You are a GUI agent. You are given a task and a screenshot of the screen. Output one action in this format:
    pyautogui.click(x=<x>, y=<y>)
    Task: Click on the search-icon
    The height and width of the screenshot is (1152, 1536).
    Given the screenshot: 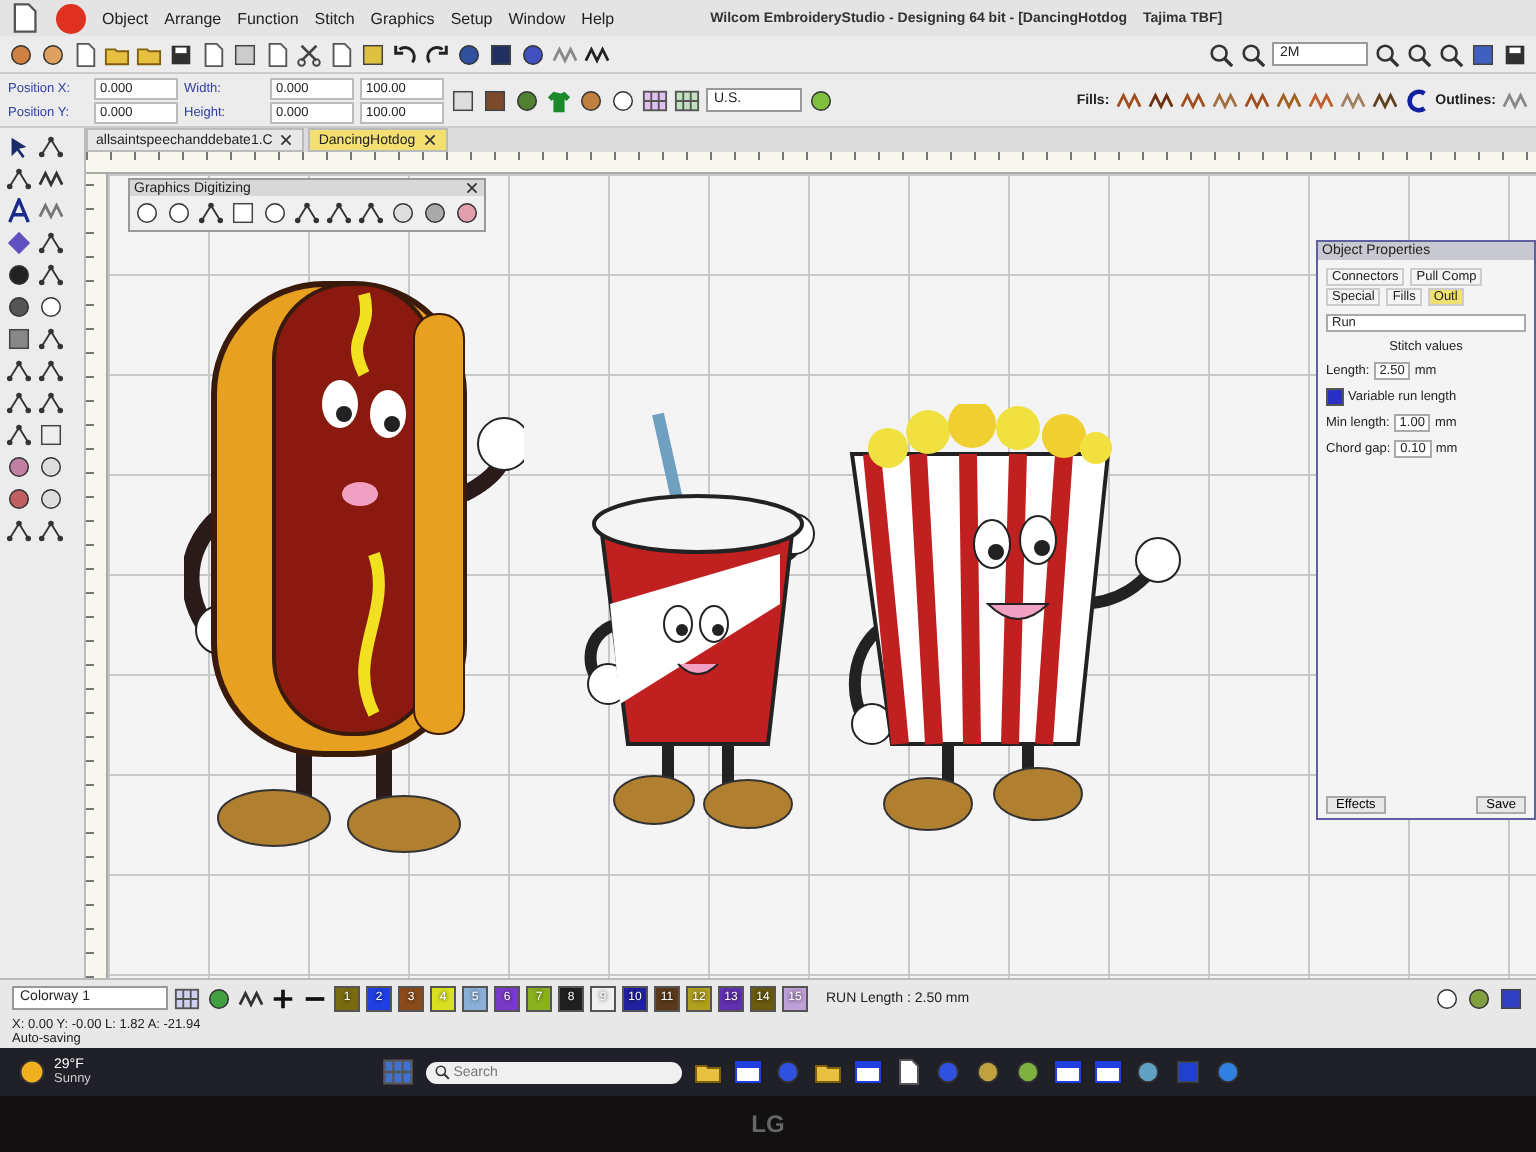 What is the action you would take?
    pyautogui.click(x=441, y=1072)
    